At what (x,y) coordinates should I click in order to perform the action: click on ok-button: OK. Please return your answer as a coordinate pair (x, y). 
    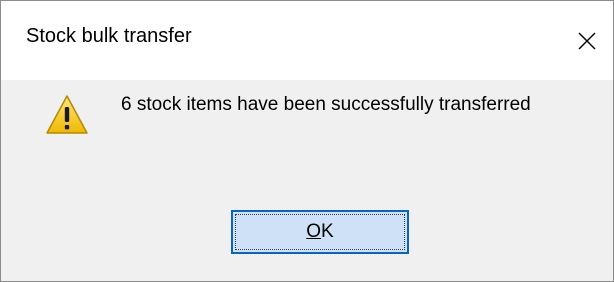
    Looking at the image, I should click on (320, 232).